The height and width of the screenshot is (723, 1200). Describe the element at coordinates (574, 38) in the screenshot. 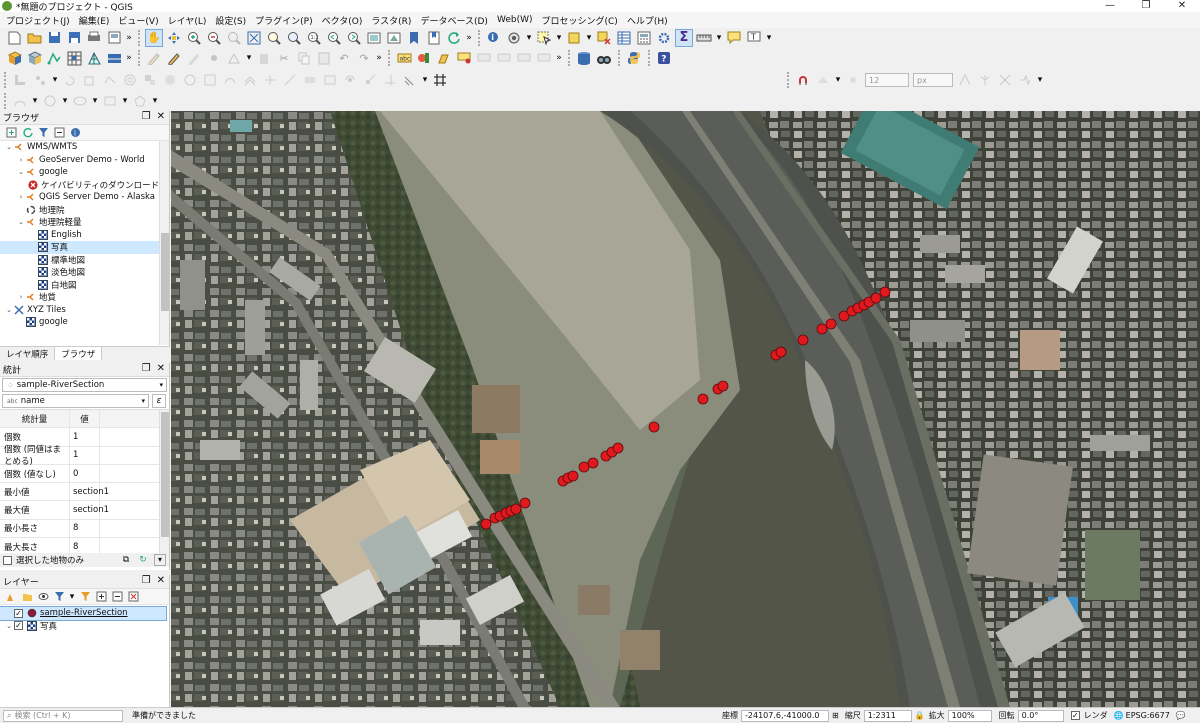

I see `select-by-value-icon` at that location.